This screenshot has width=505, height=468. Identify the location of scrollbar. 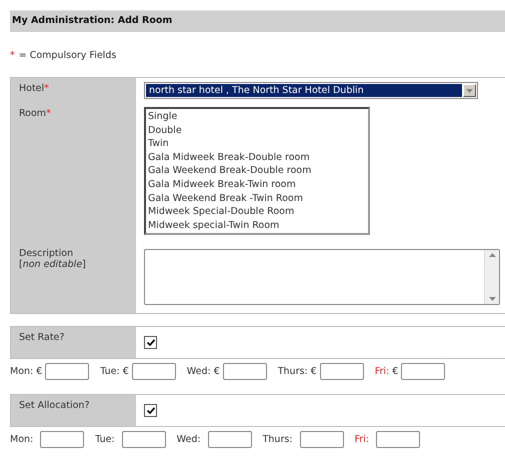
(491, 277).